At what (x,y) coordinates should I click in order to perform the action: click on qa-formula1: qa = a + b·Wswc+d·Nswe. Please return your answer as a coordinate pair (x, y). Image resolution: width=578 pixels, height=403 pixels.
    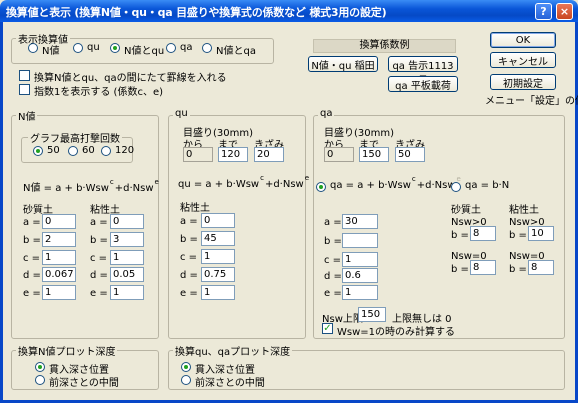
    Looking at the image, I should click on (395, 183).